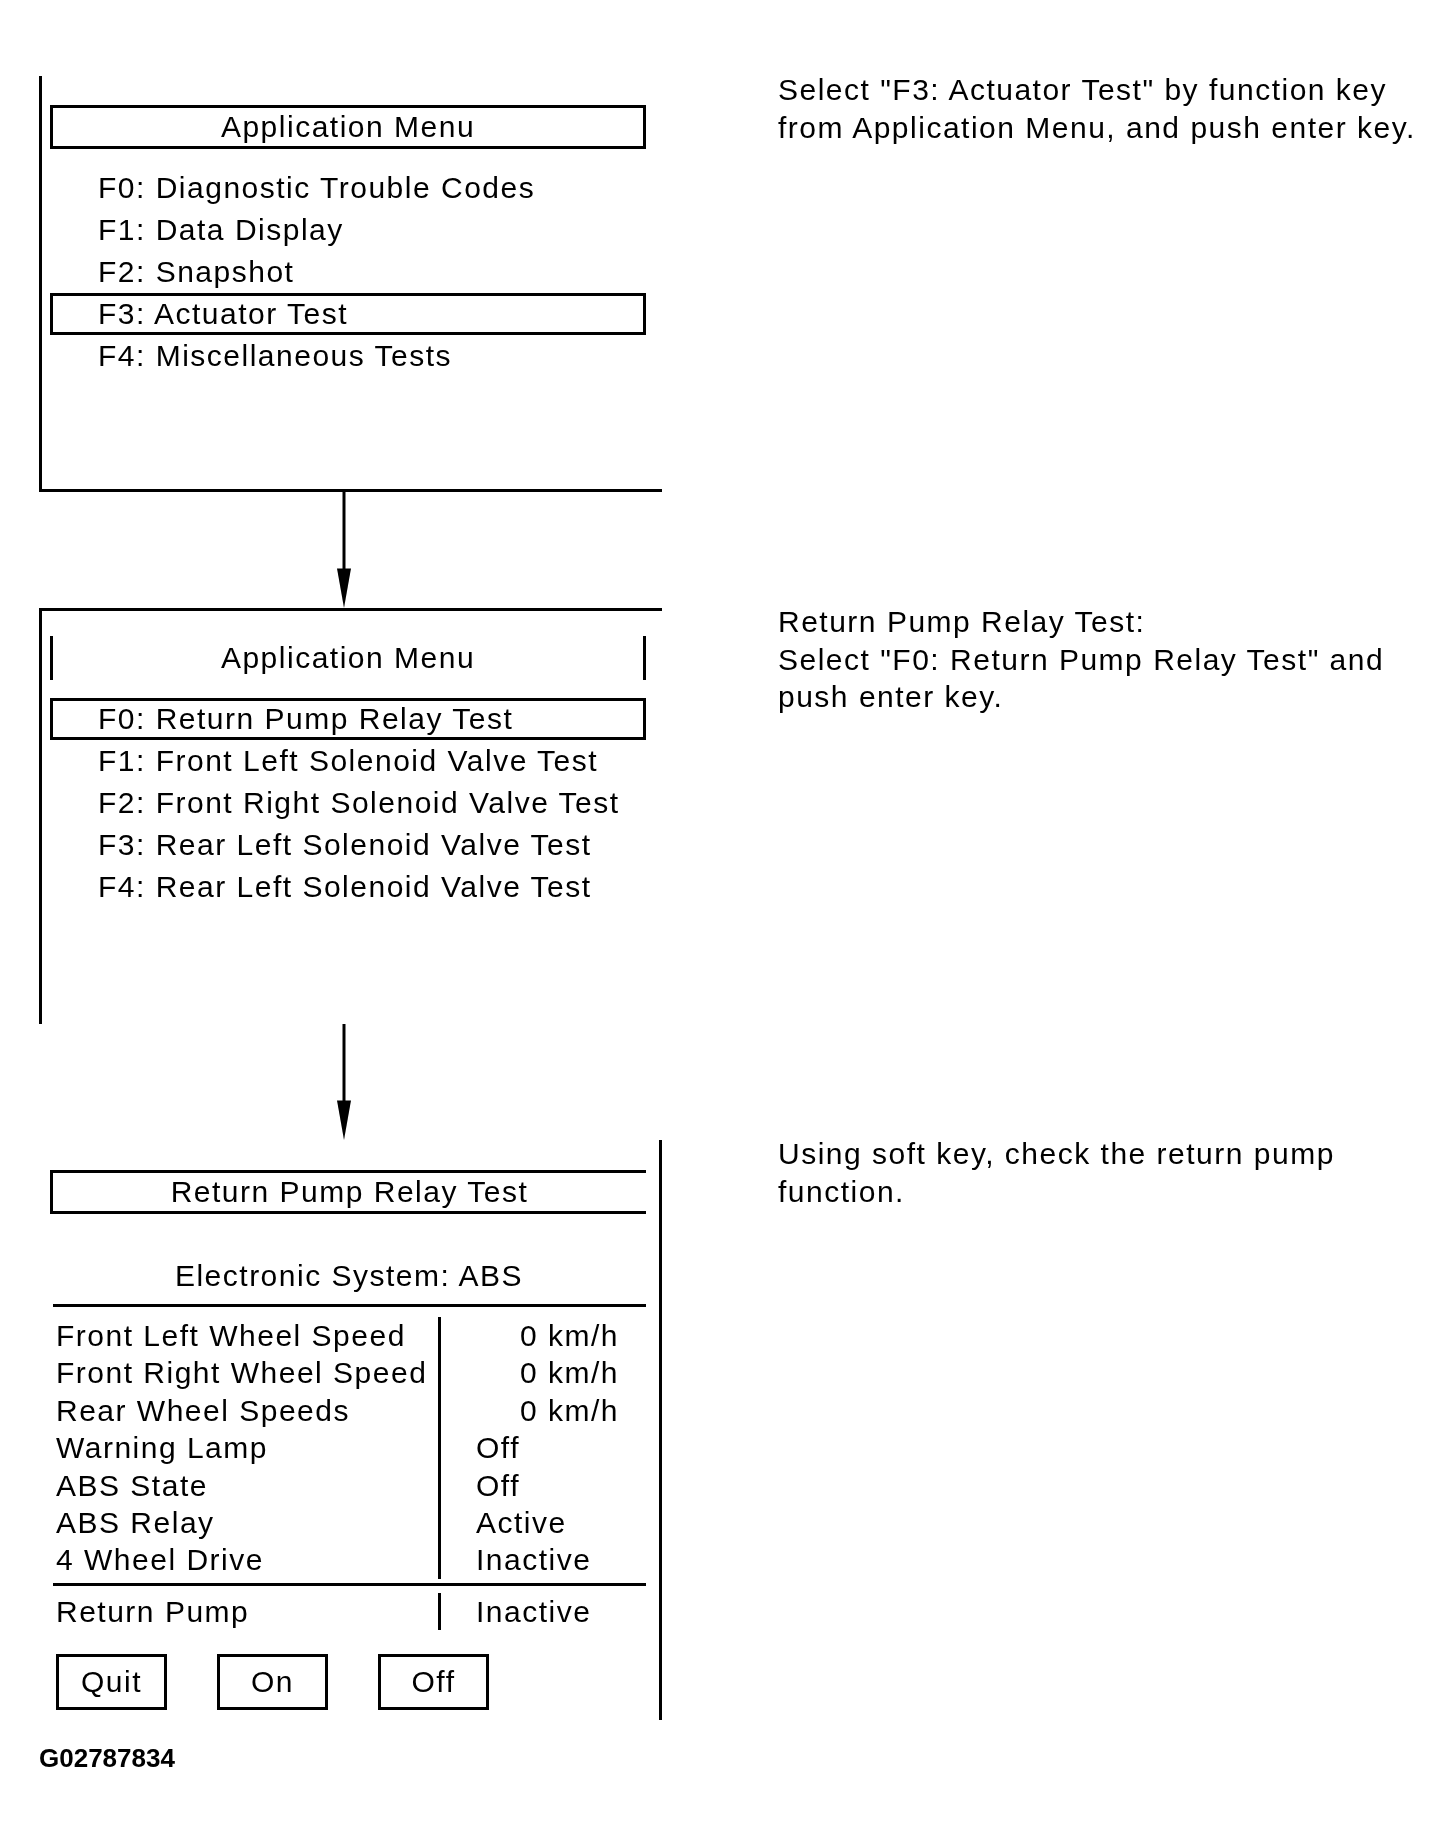 The height and width of the screenshot is (1842, 1450). I want to click on menu-item: F2: Front Right Solenoid Valve Test, so click(348, 803).